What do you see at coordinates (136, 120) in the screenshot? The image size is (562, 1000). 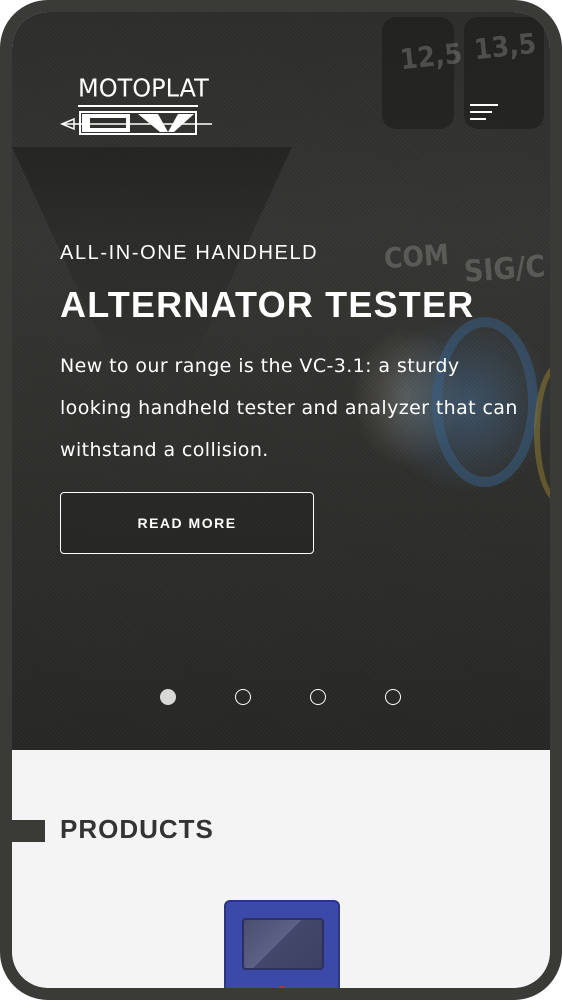 I see `logo-cv-mark` at bounding box center [136, 120].